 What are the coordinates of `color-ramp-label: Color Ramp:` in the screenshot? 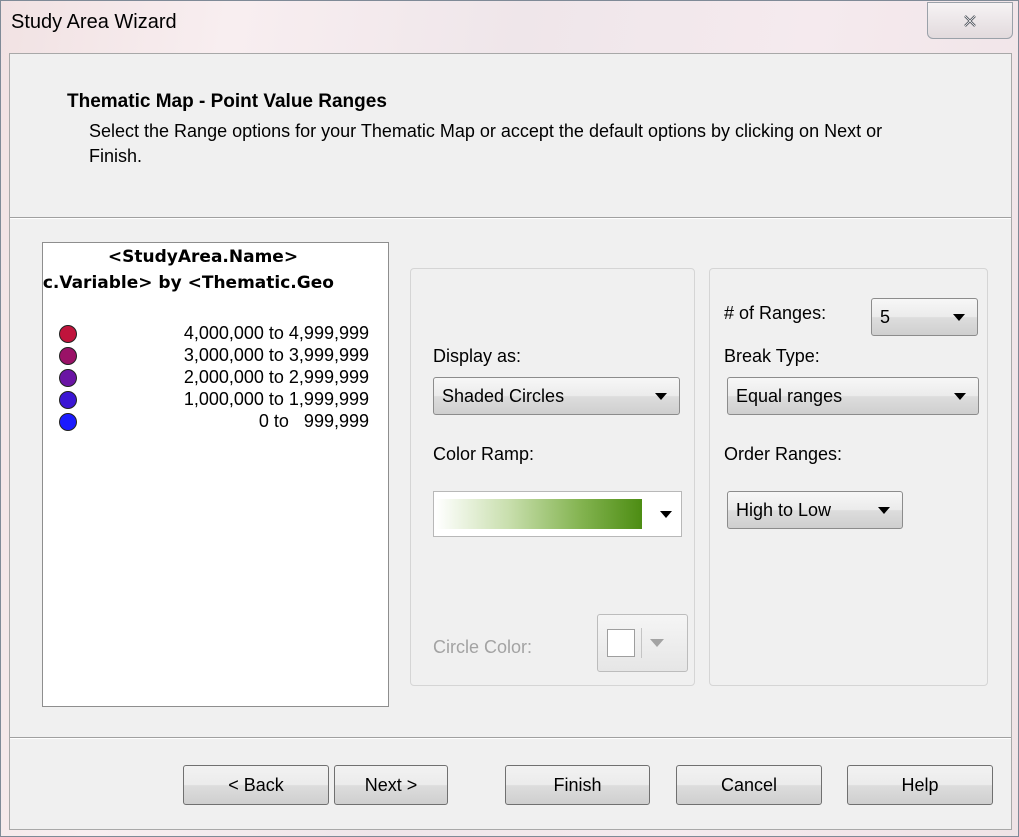 It's located at (484, 454).